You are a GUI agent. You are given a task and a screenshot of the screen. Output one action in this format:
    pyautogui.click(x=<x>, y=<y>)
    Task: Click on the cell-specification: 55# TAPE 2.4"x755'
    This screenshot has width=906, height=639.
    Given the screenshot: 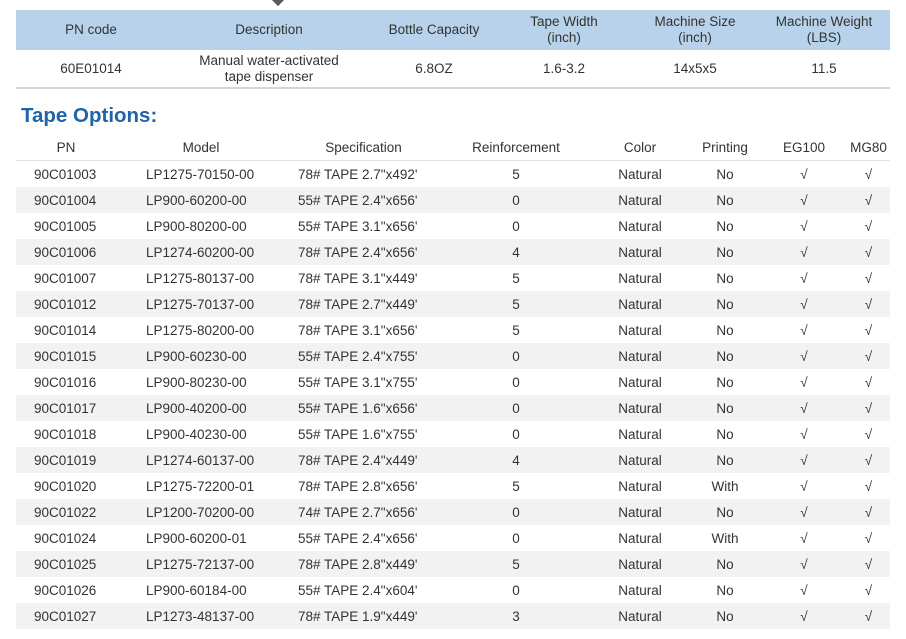 What is the action you would take?
    pyautogui.click(x=358, y=356)
    